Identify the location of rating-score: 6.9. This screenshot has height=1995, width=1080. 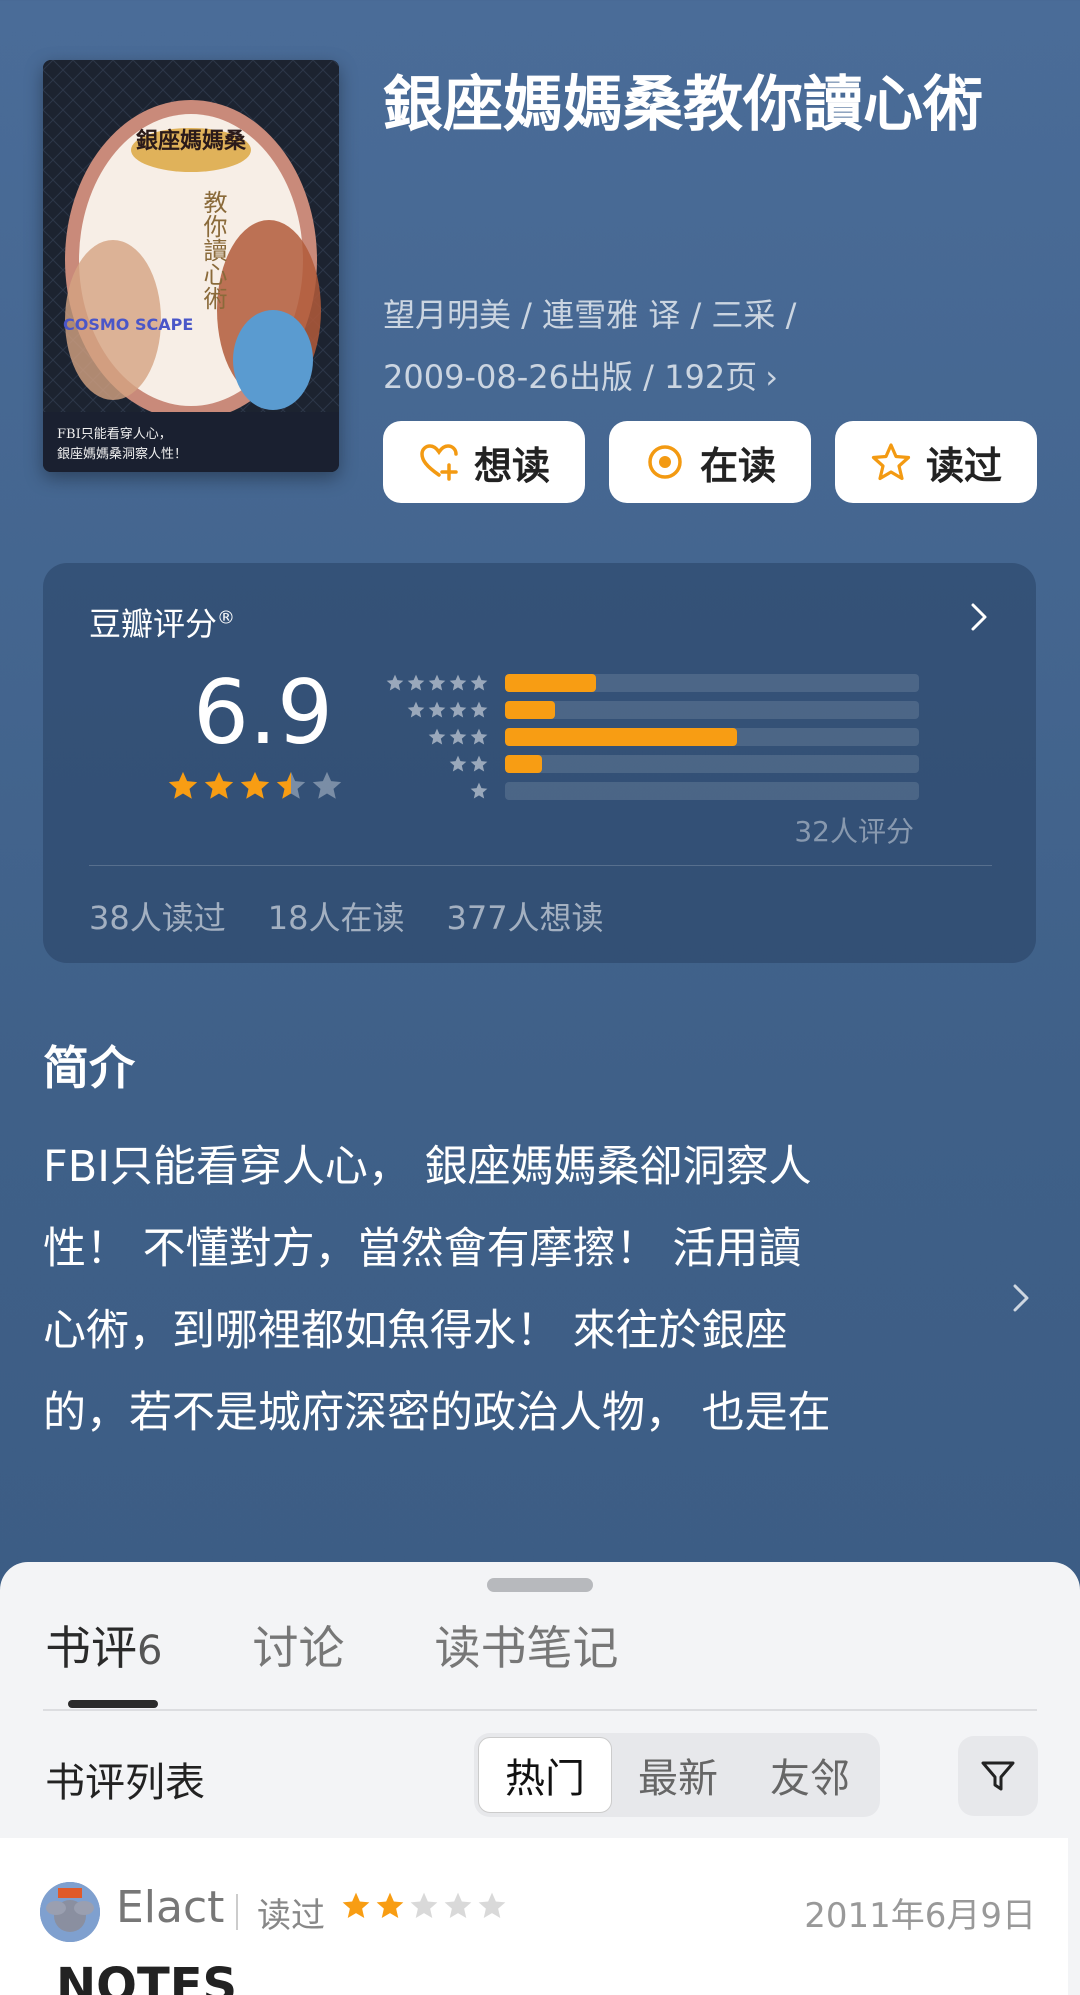
(263, 712).